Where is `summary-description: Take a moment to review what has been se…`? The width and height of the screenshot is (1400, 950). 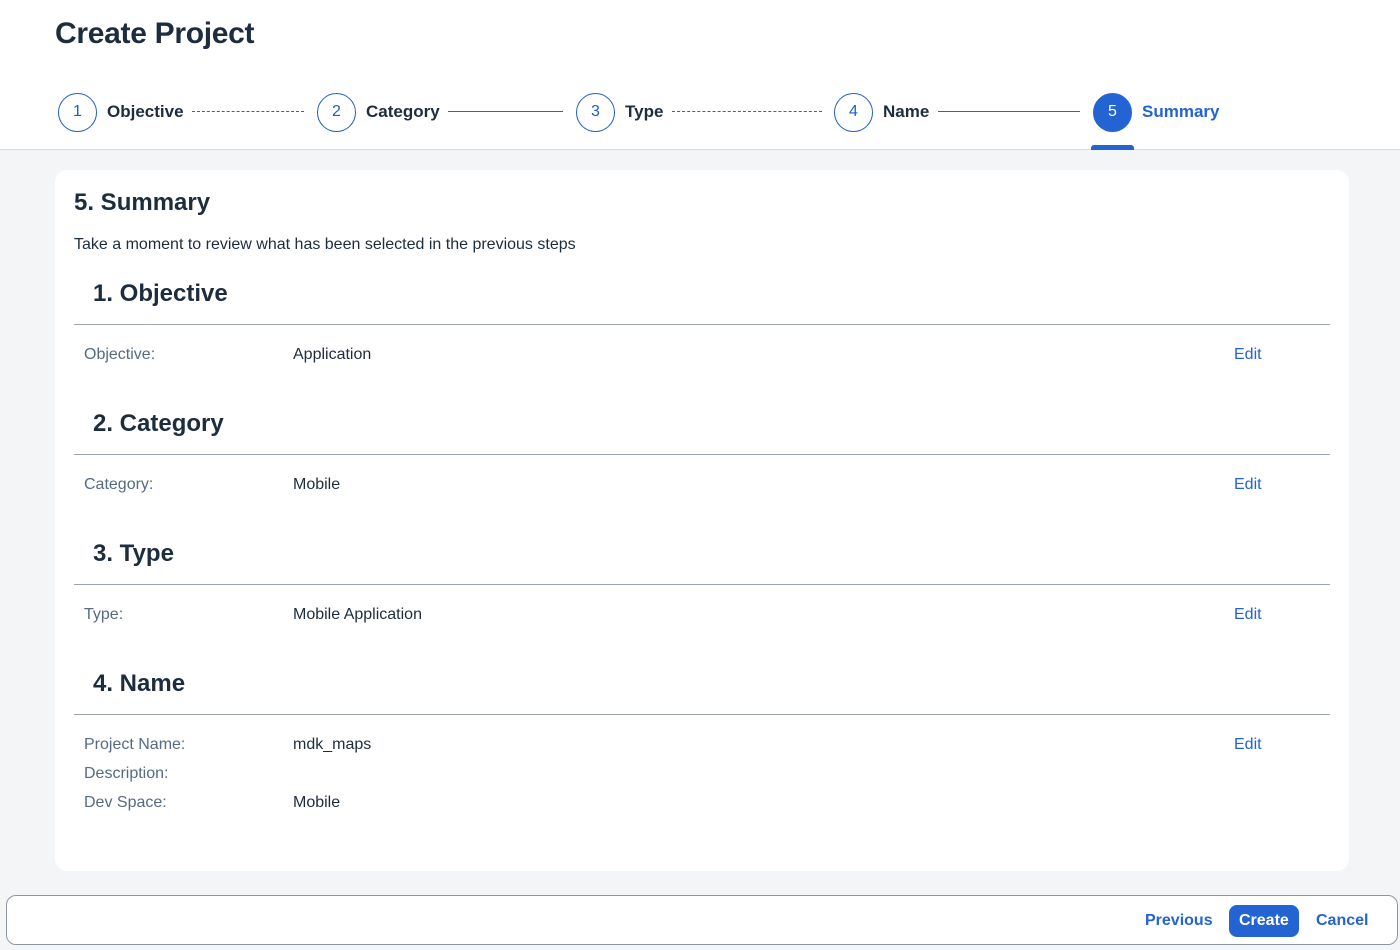
summary-description: Take a moment to review what has been se… is located at coordinates (325, 244).